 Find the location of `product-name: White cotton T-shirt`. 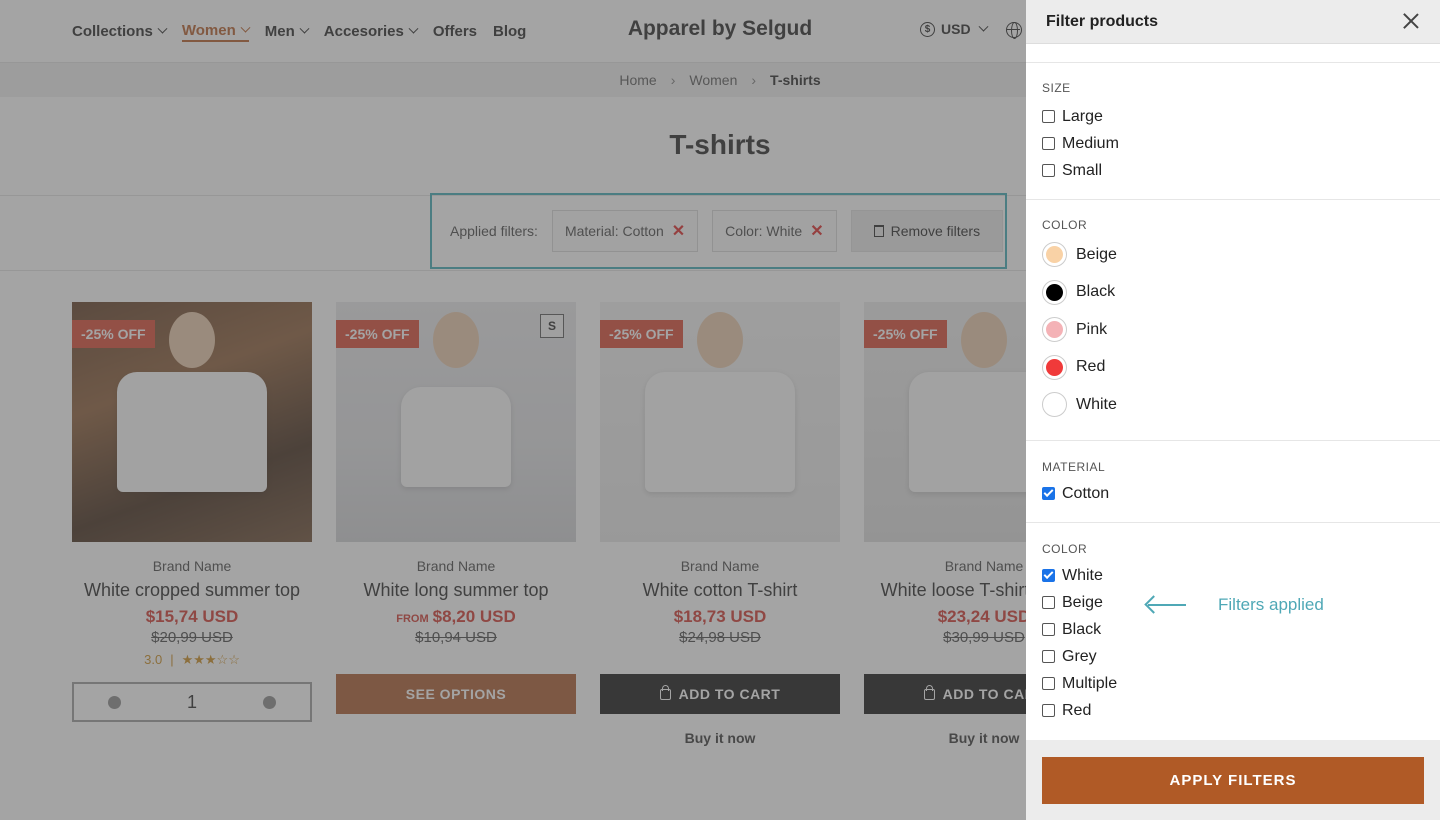

product-name: White cotton T-shirt is located at coordinates (720, 590).